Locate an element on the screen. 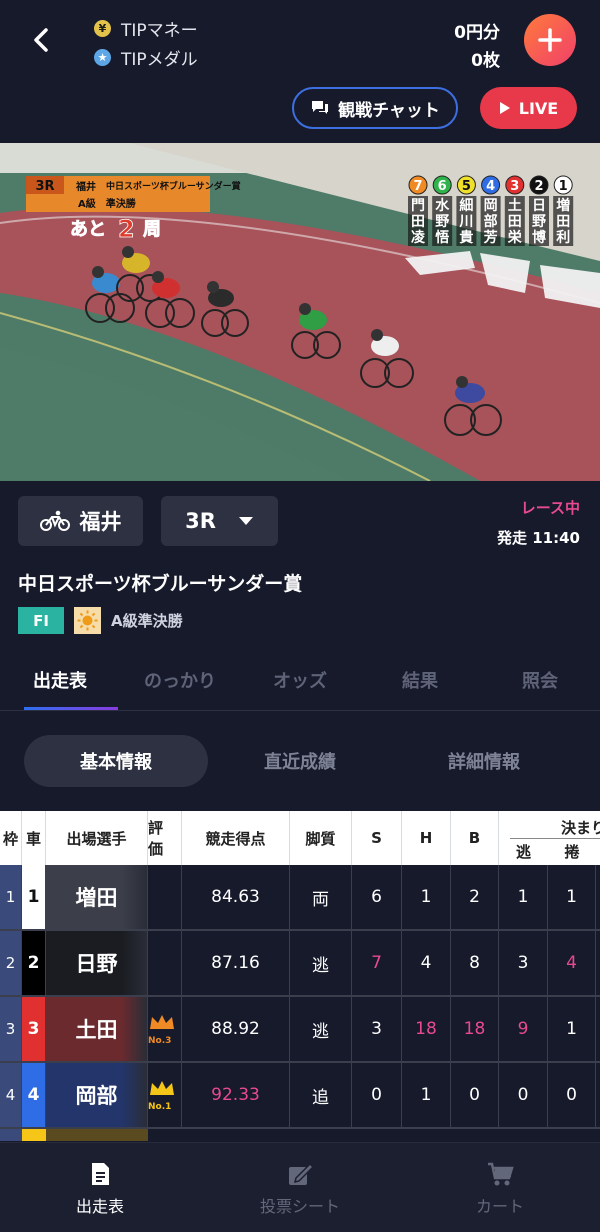 The height and width of the screenshot is (1232, 600). bicycle-icon is located at coordinates (54, 520).